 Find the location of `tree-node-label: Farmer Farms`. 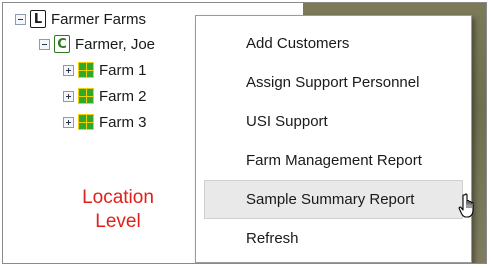

tree-node-label: Farmer Farms is located at coordinates (98, 19).